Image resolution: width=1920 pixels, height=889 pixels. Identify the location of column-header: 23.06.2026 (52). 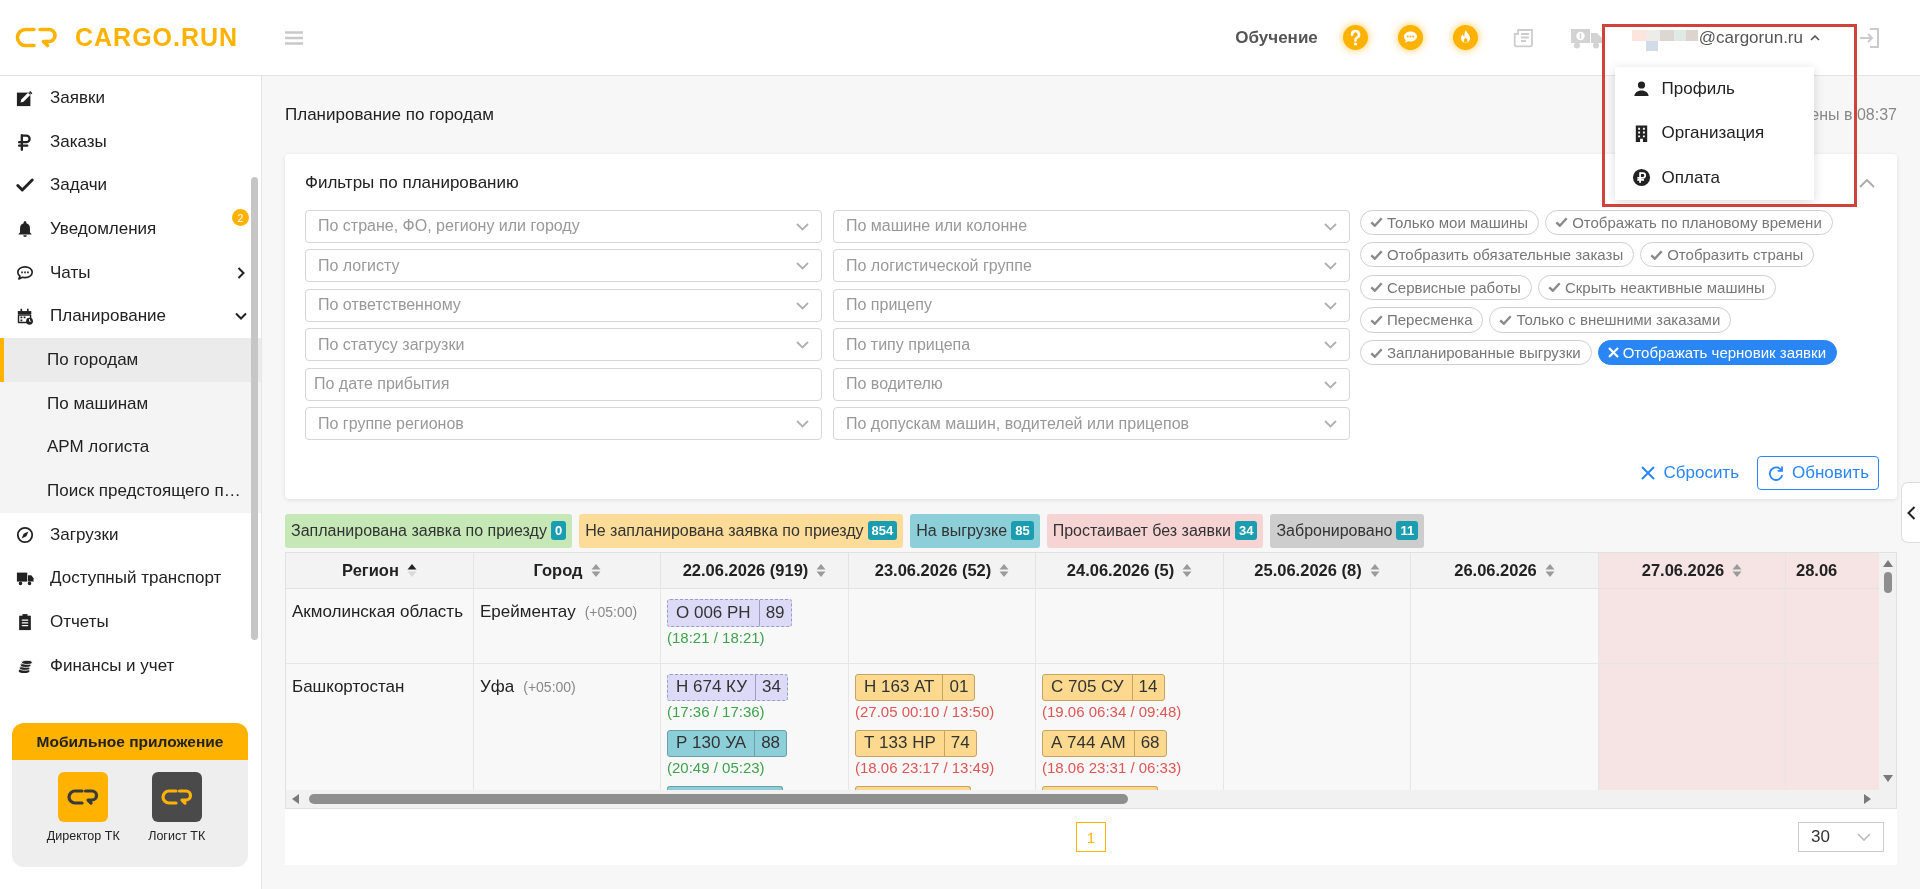
(942, 570).